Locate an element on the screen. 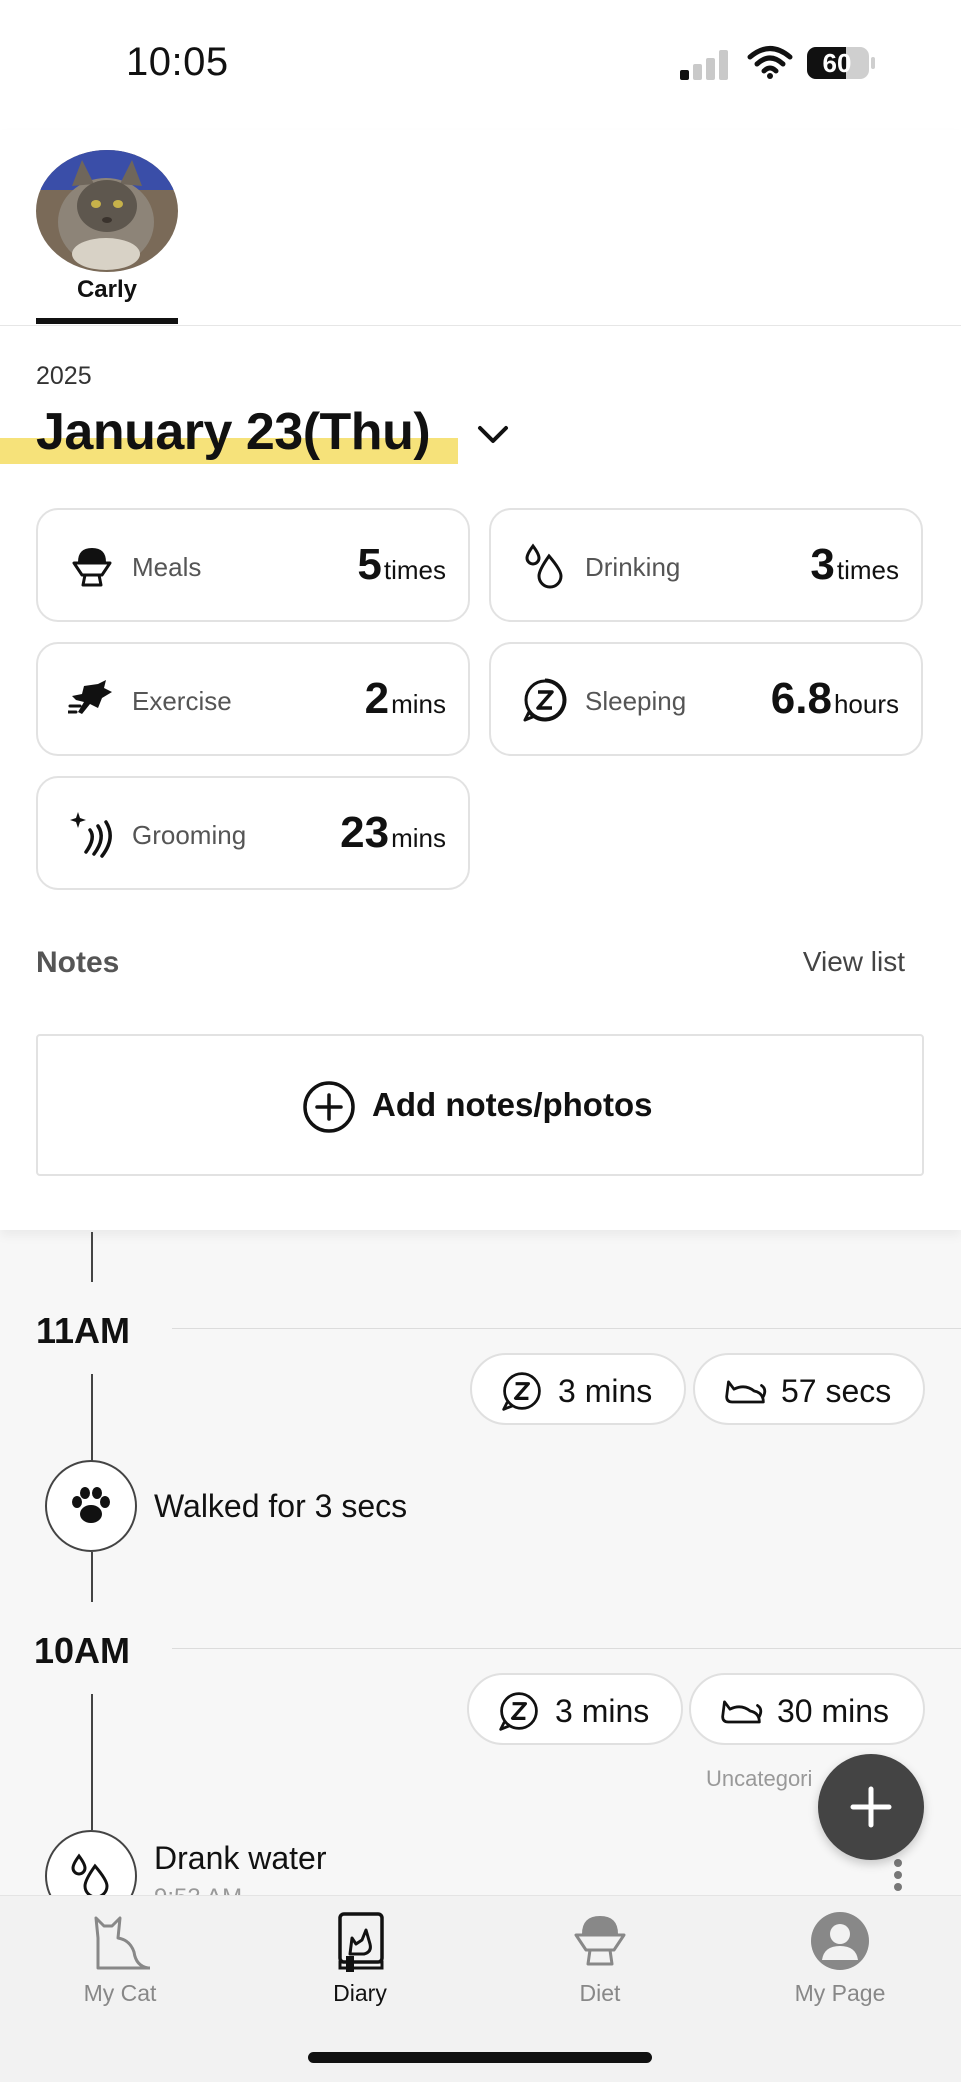 This screenshot has width=961, height=2082. add-notes-button: Add notes/photos is located at coordinates (480, 1105).